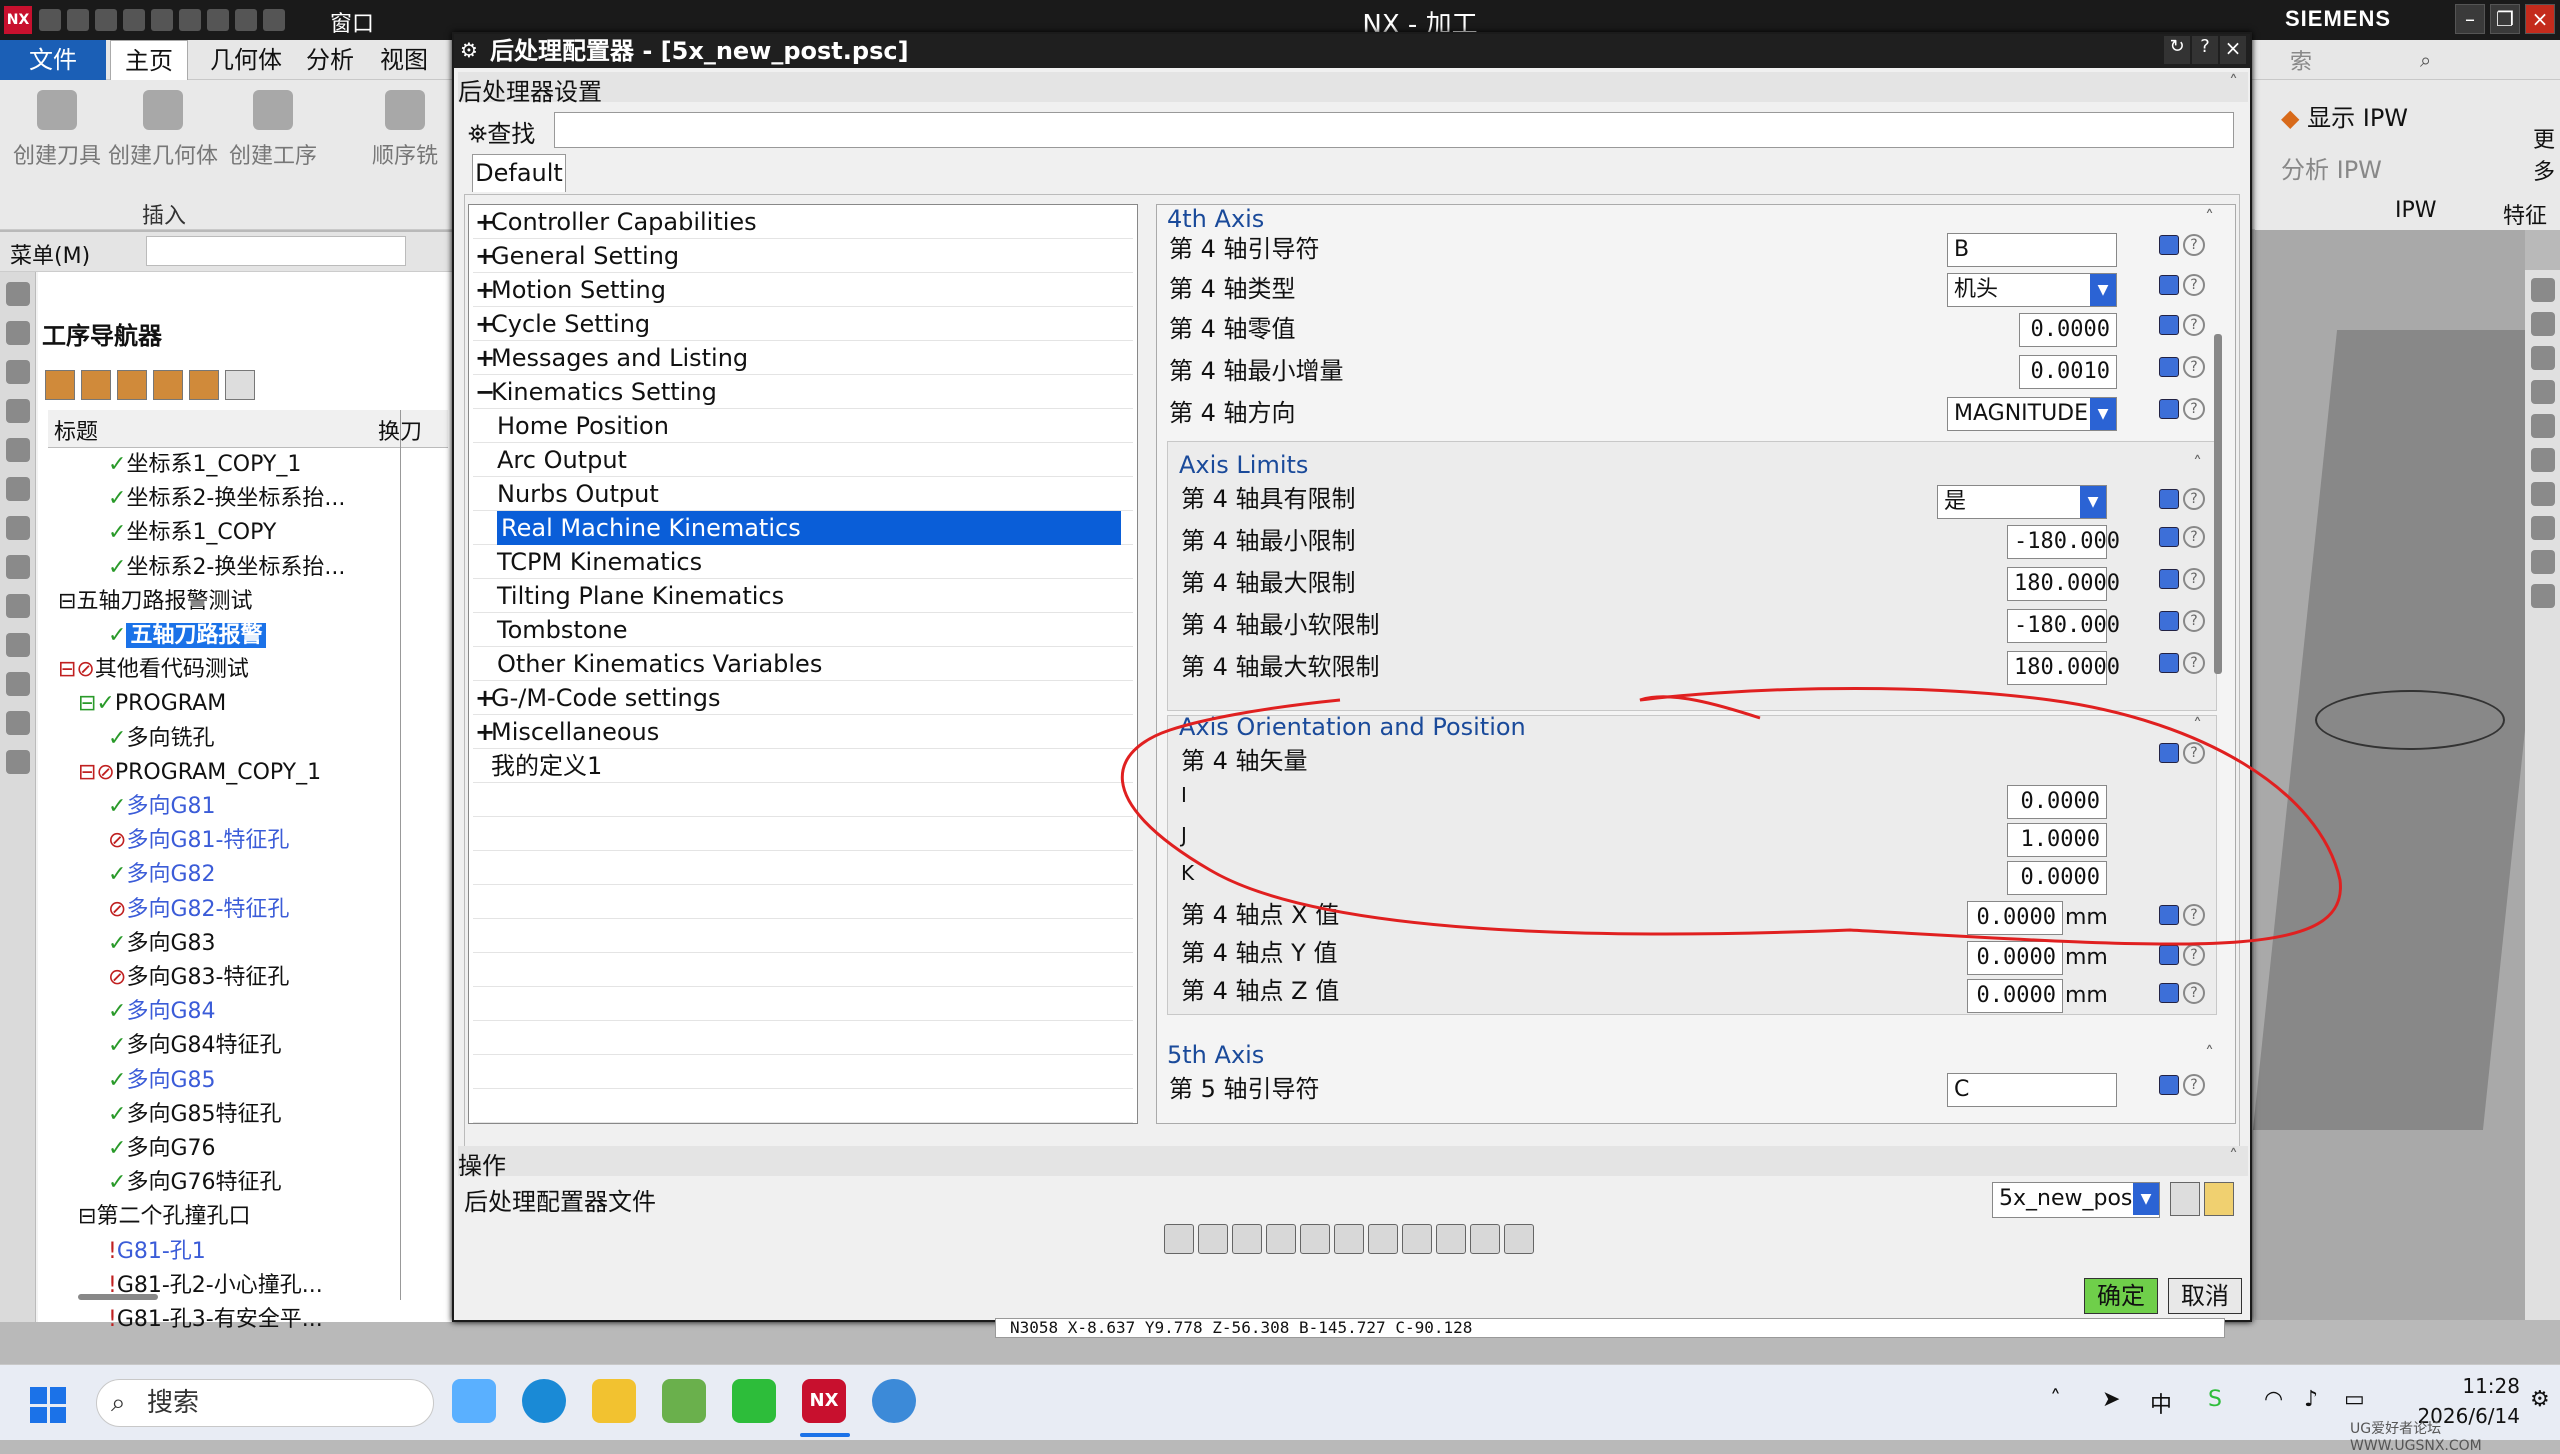 This screenshot has width=2560, height=1454. Describe the element at coordinates (1353, 89) in the screenshot. I see `settings-section-header: 后处理器设置 ˄` at that location.